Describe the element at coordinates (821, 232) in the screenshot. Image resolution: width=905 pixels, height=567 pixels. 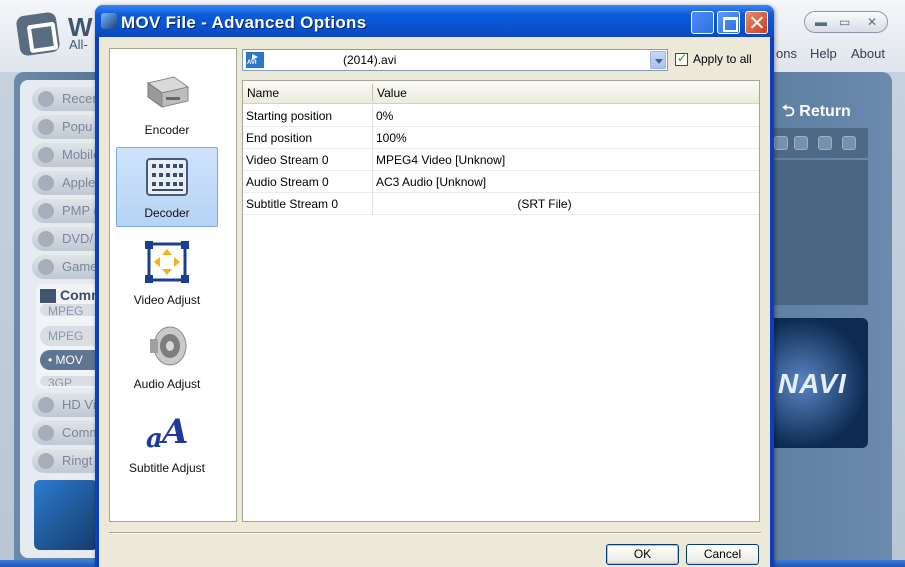
I see `preview-area` at that location.